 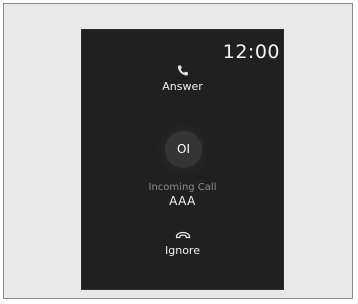 I want to click on caller-info: Incoming Call AAA, so click(x=182, y=195).